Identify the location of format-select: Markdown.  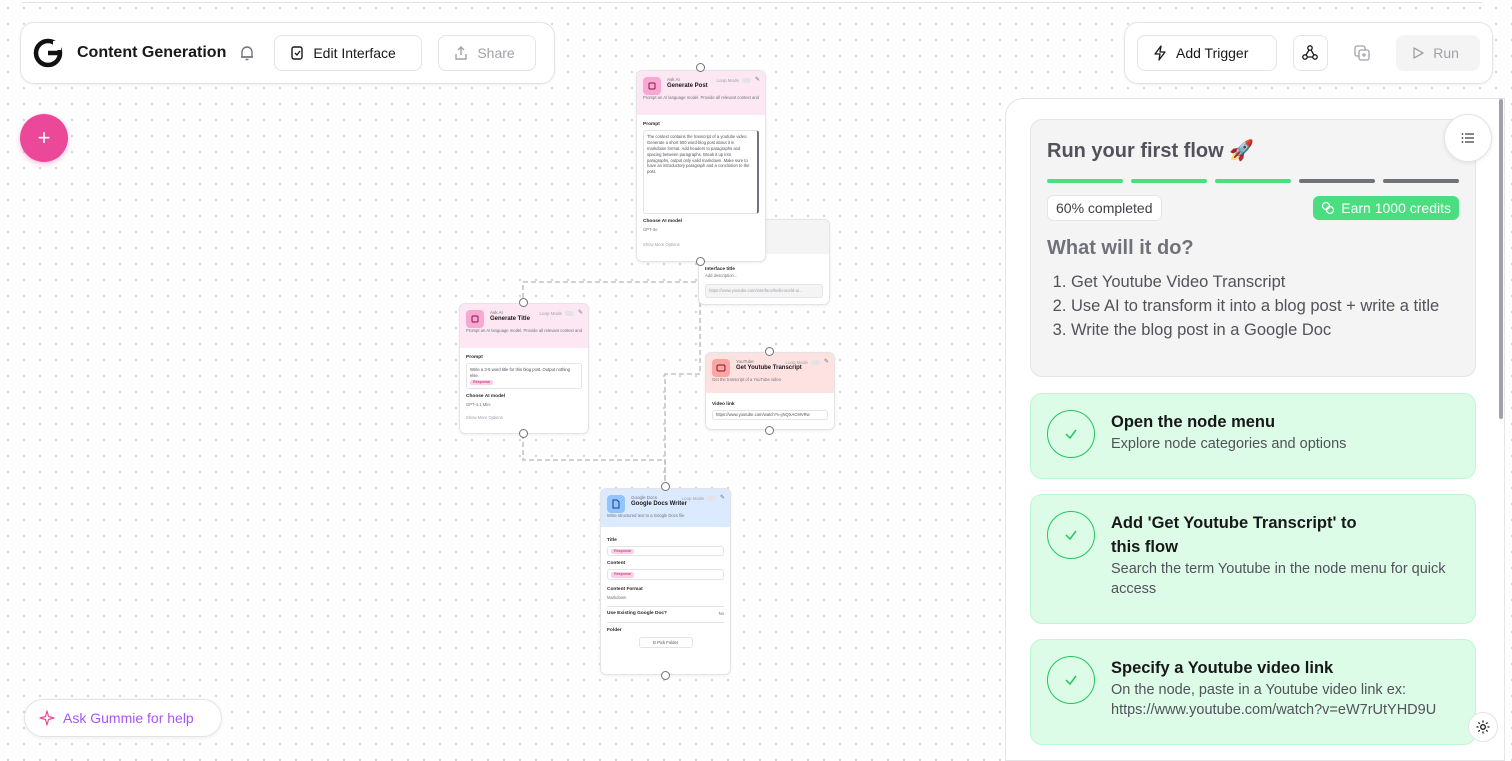
(665, 597).